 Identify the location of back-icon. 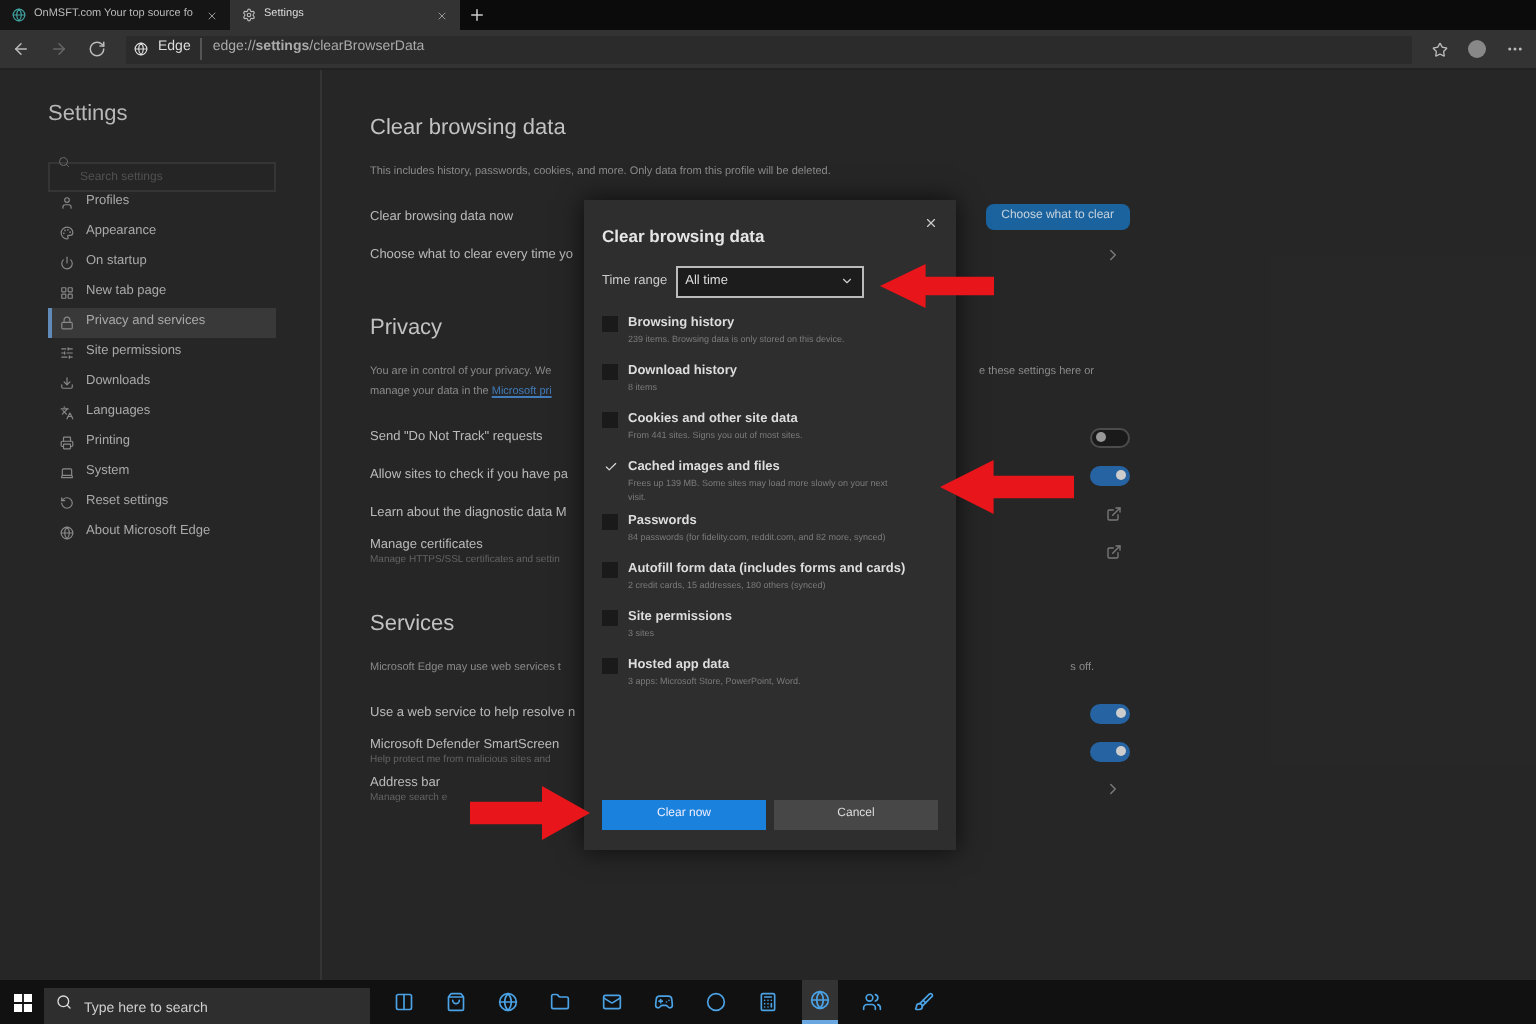
(21, 49).